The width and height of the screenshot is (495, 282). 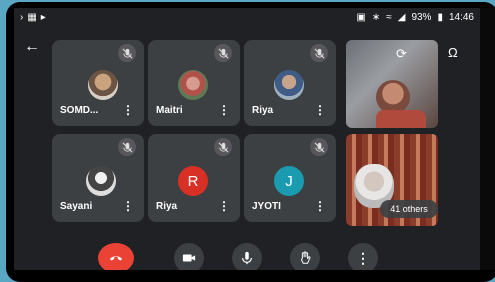 I want to click on status-bar: › ▦ ▸ ▣ ∗ ≈ ◢ 93% ▮ 14:46, so click(x=247, y=18).